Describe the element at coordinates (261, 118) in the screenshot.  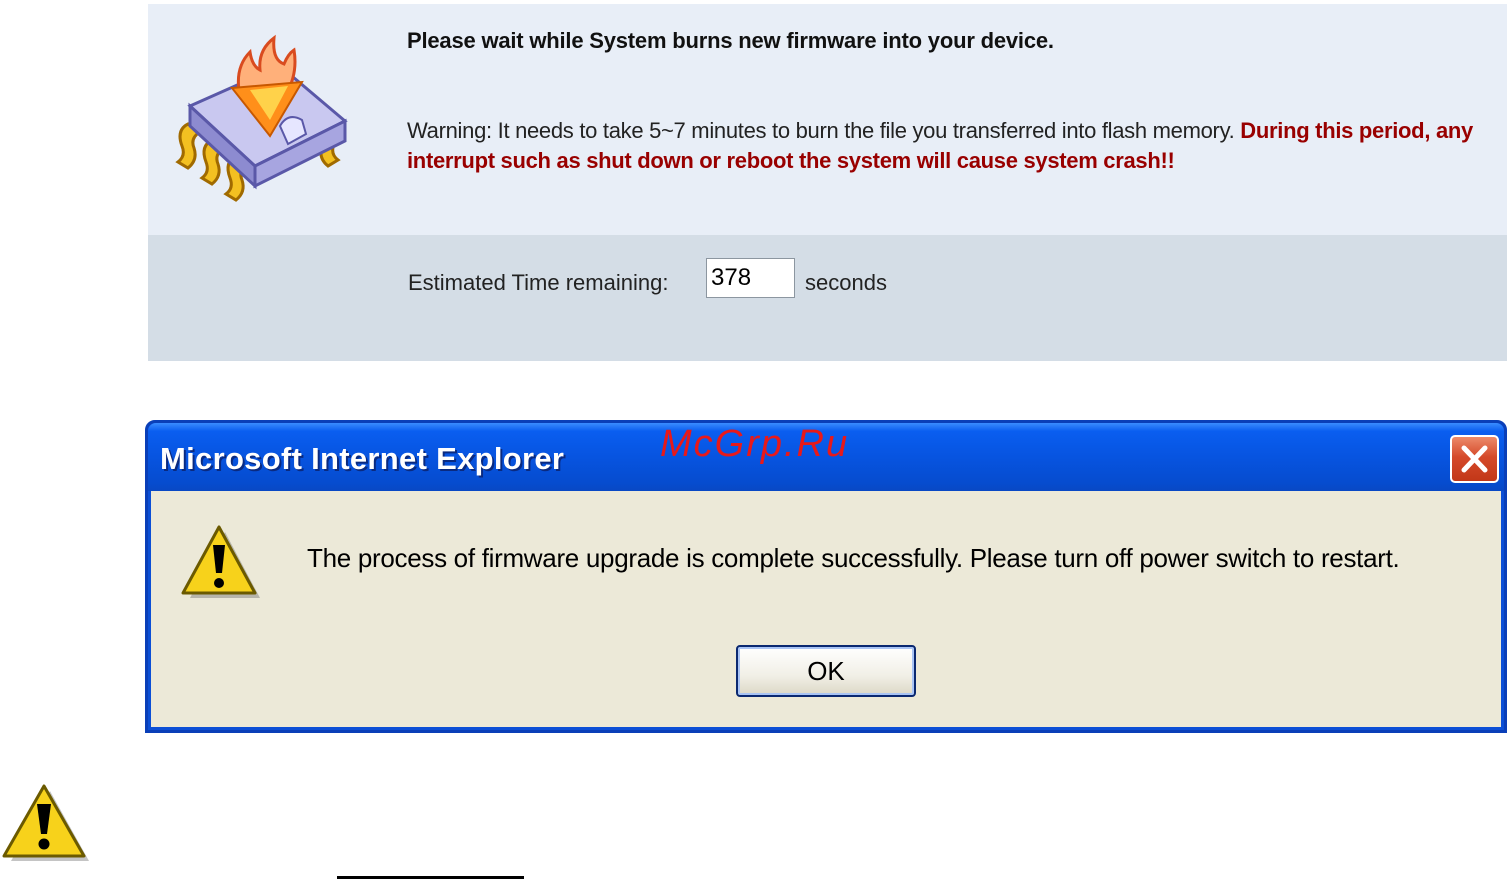
I see `burning-chip-icon` at that location.